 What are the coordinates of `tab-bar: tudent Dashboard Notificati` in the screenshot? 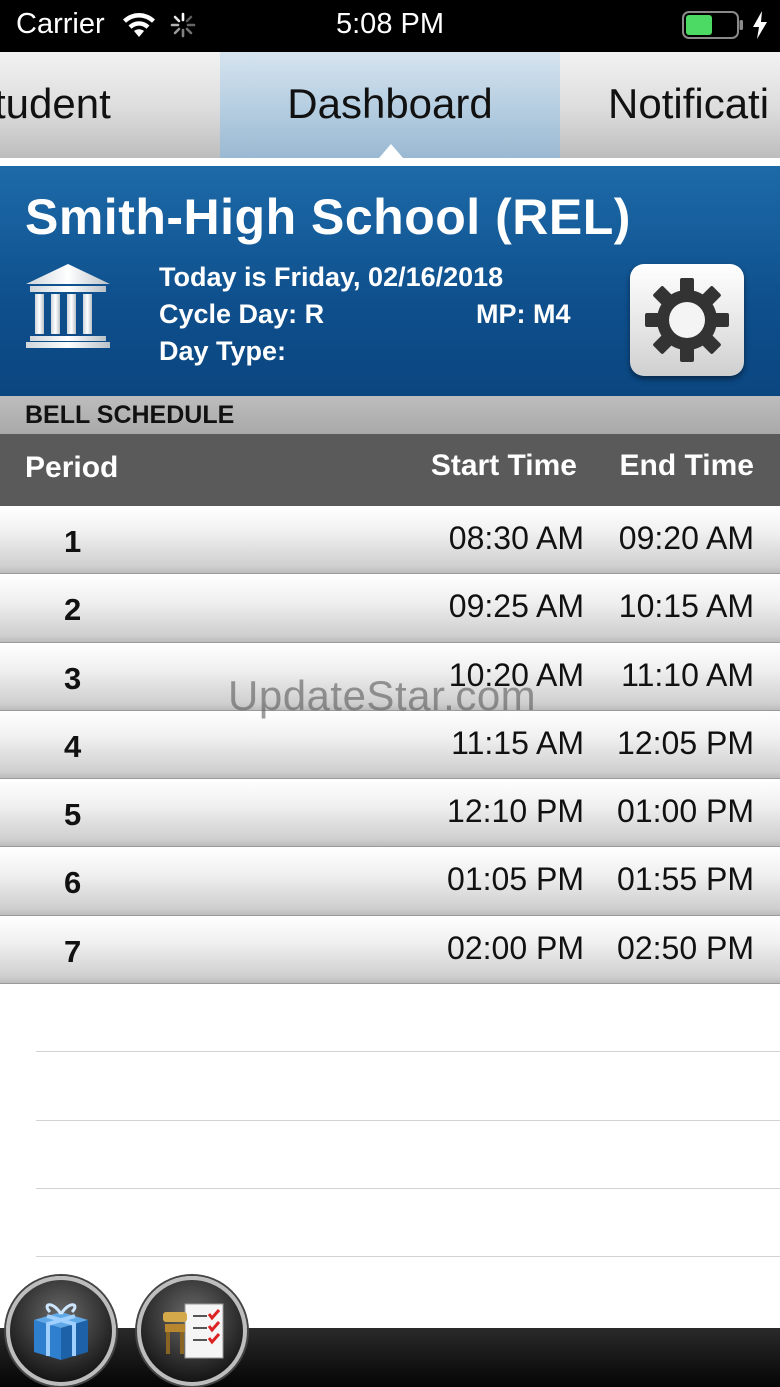 It's located at (390, 105).